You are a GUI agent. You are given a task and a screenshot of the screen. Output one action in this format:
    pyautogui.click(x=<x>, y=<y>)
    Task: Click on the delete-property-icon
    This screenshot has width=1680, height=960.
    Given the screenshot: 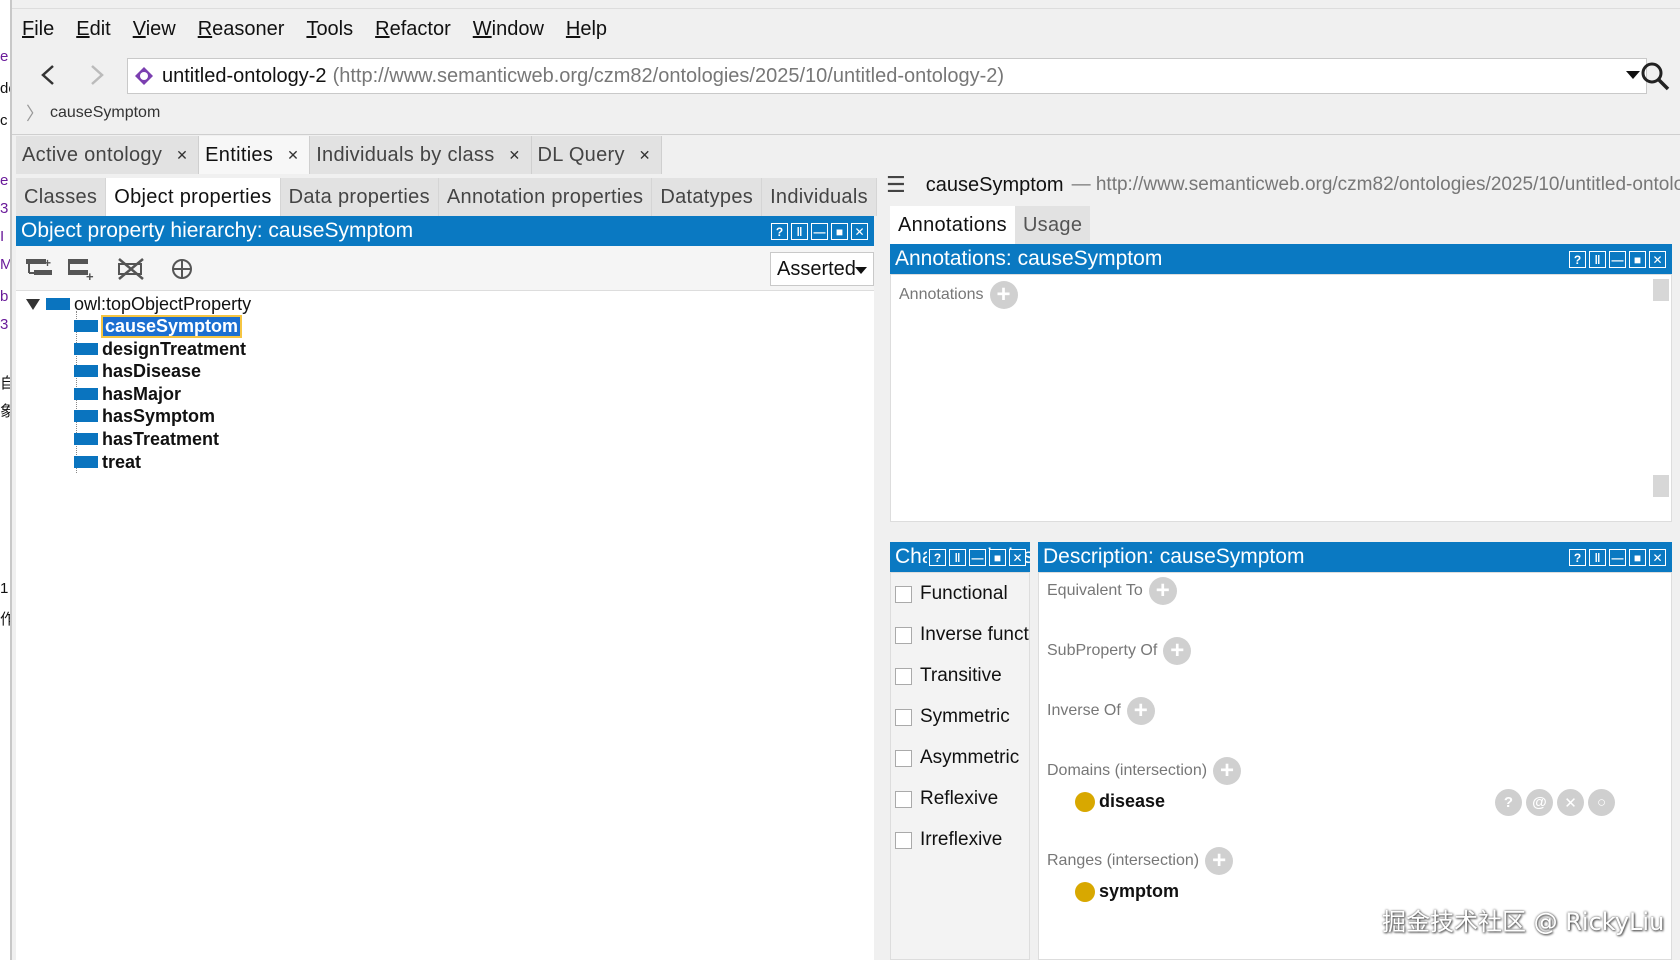 What is the action you would take?
    pyautogui.click(x=131, y=269)
    